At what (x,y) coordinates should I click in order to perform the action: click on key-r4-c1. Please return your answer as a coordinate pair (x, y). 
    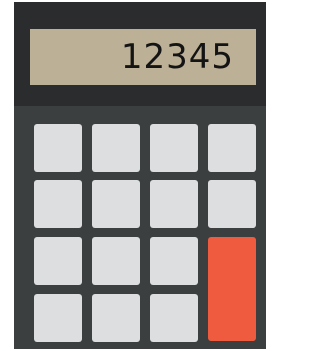
    Looking at the image, I should click on (58, 318).